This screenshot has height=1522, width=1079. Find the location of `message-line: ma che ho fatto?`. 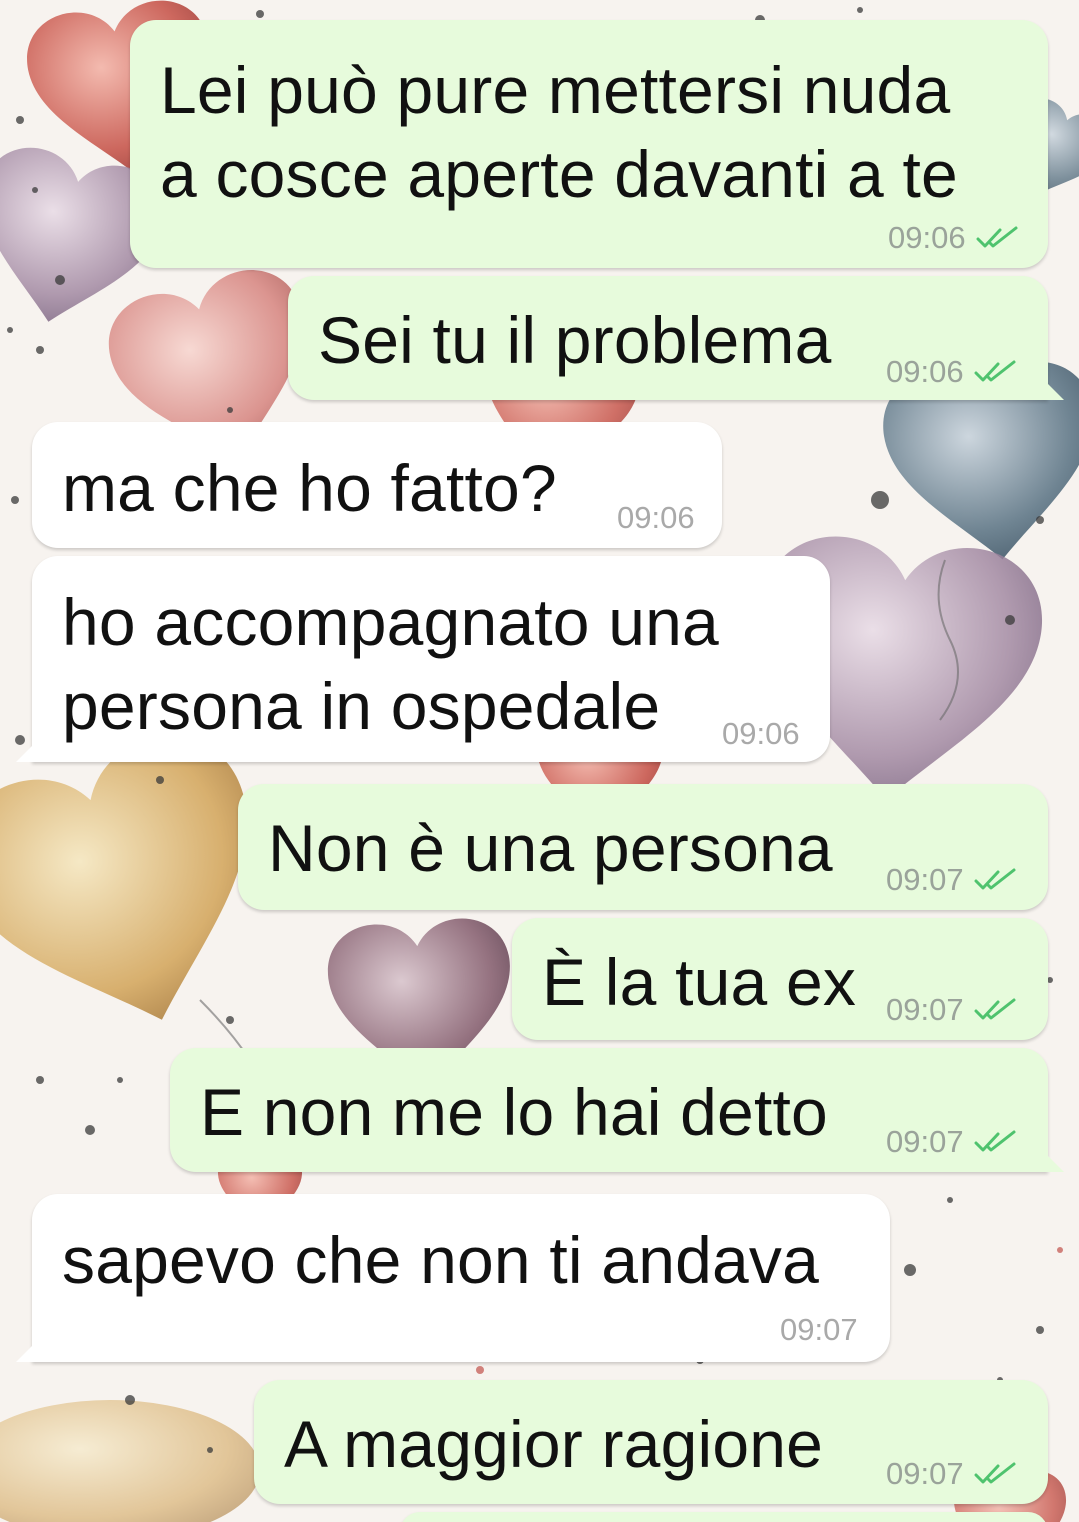

message-line: ma che ho fatto? is located at coordinates (309, 488).